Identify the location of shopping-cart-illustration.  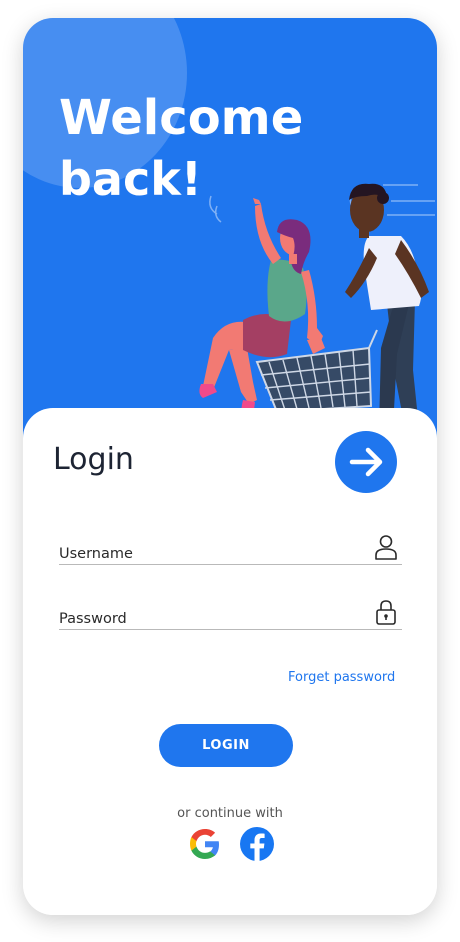
(317, 305).